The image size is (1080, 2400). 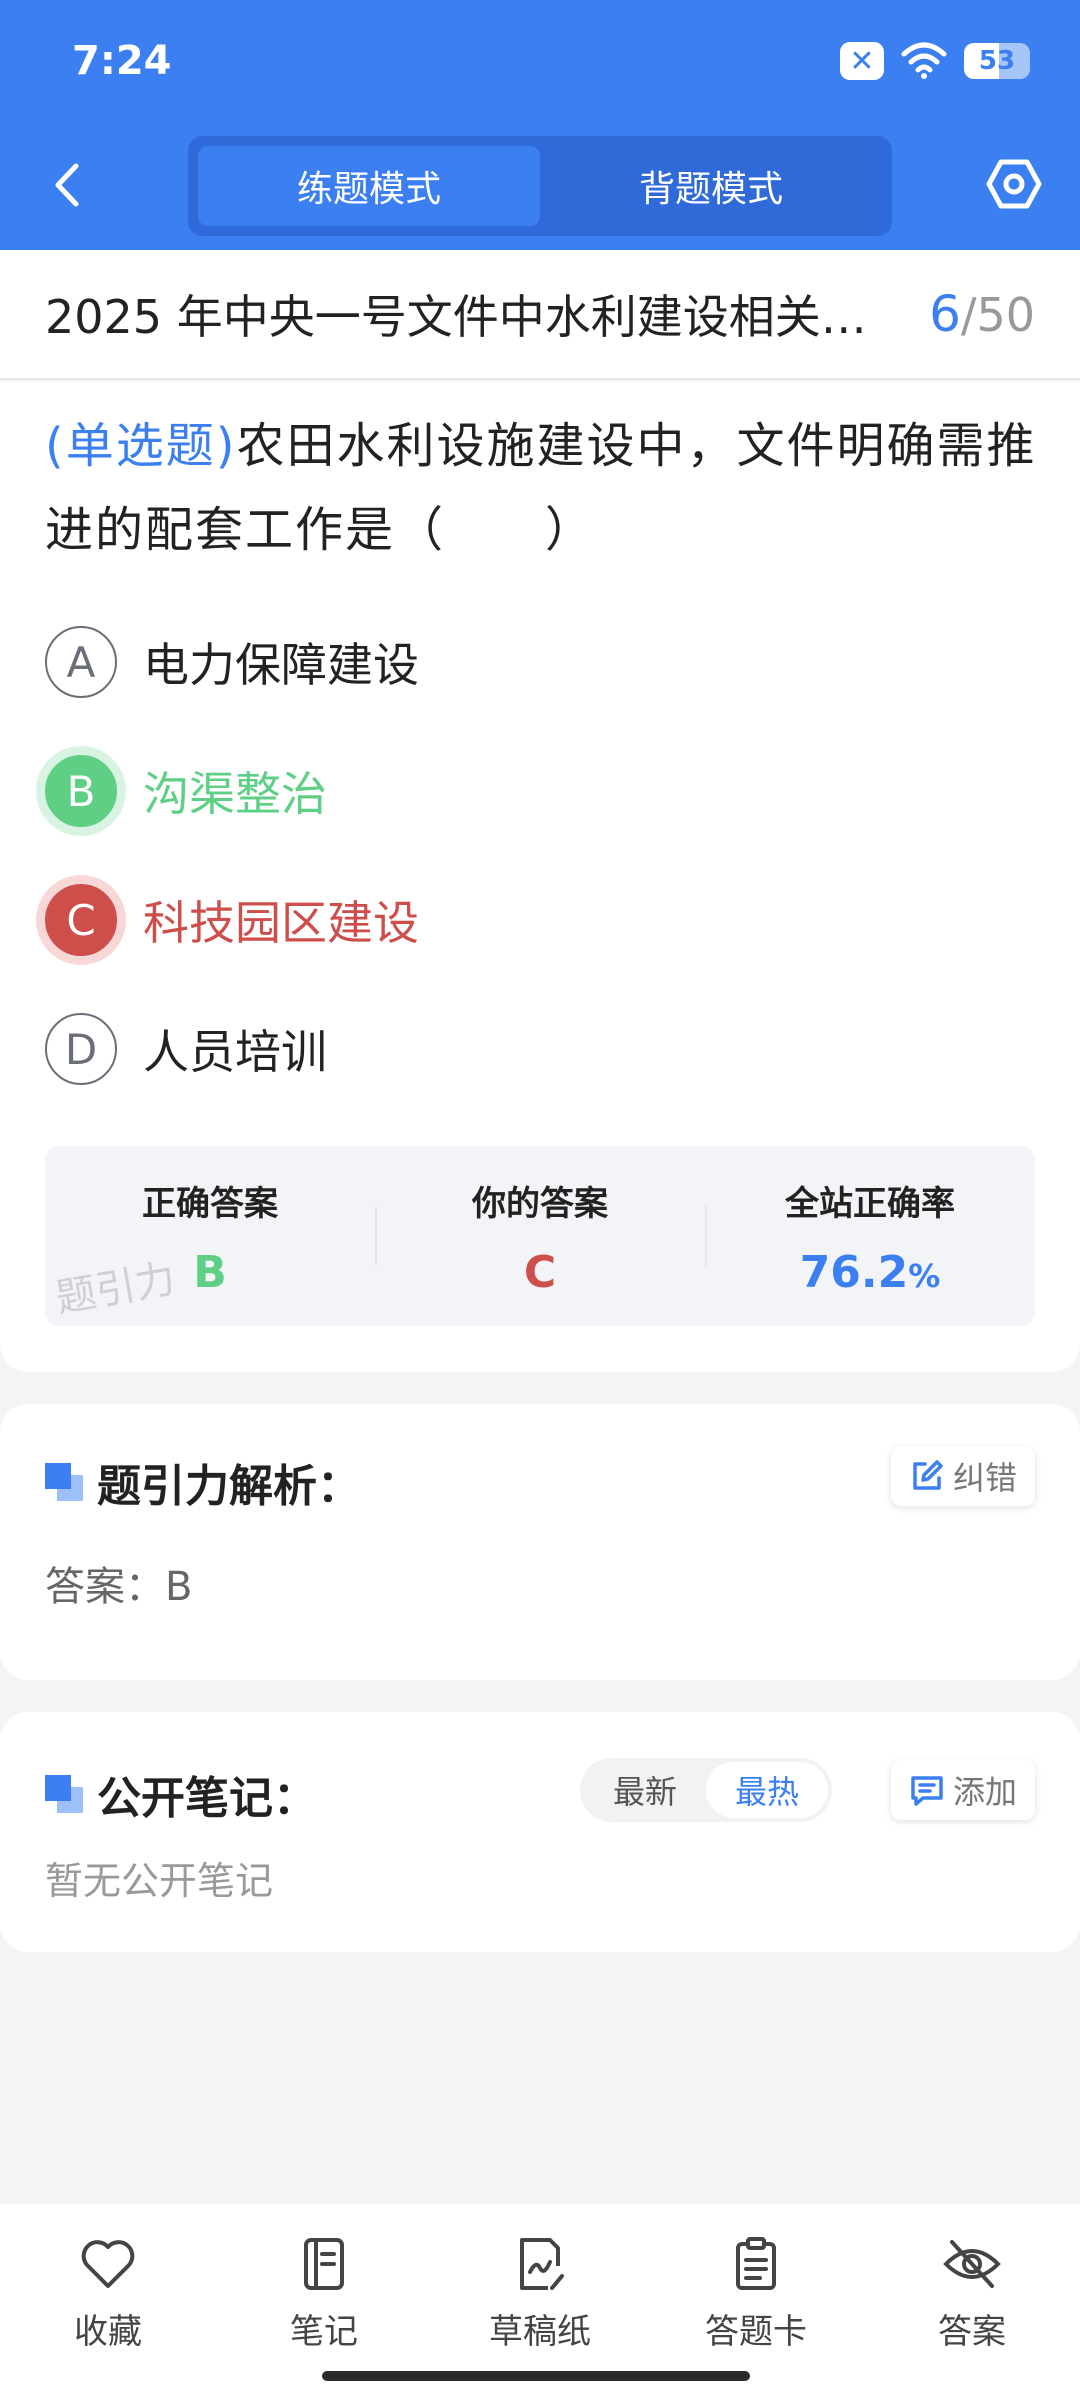 I want to click on option-letter: C, so click(x=81, y=920).